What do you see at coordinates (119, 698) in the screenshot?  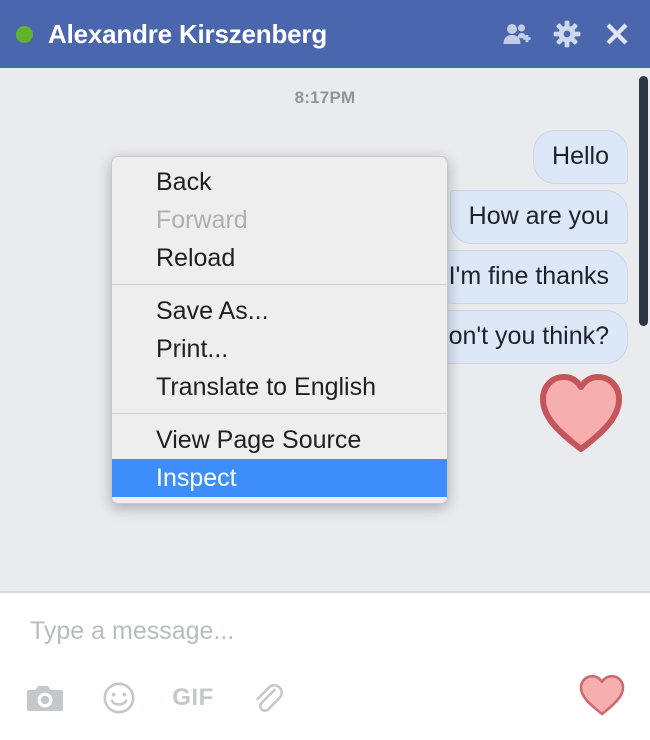 I see `smiley-icon` at bounding box center [119, 698].